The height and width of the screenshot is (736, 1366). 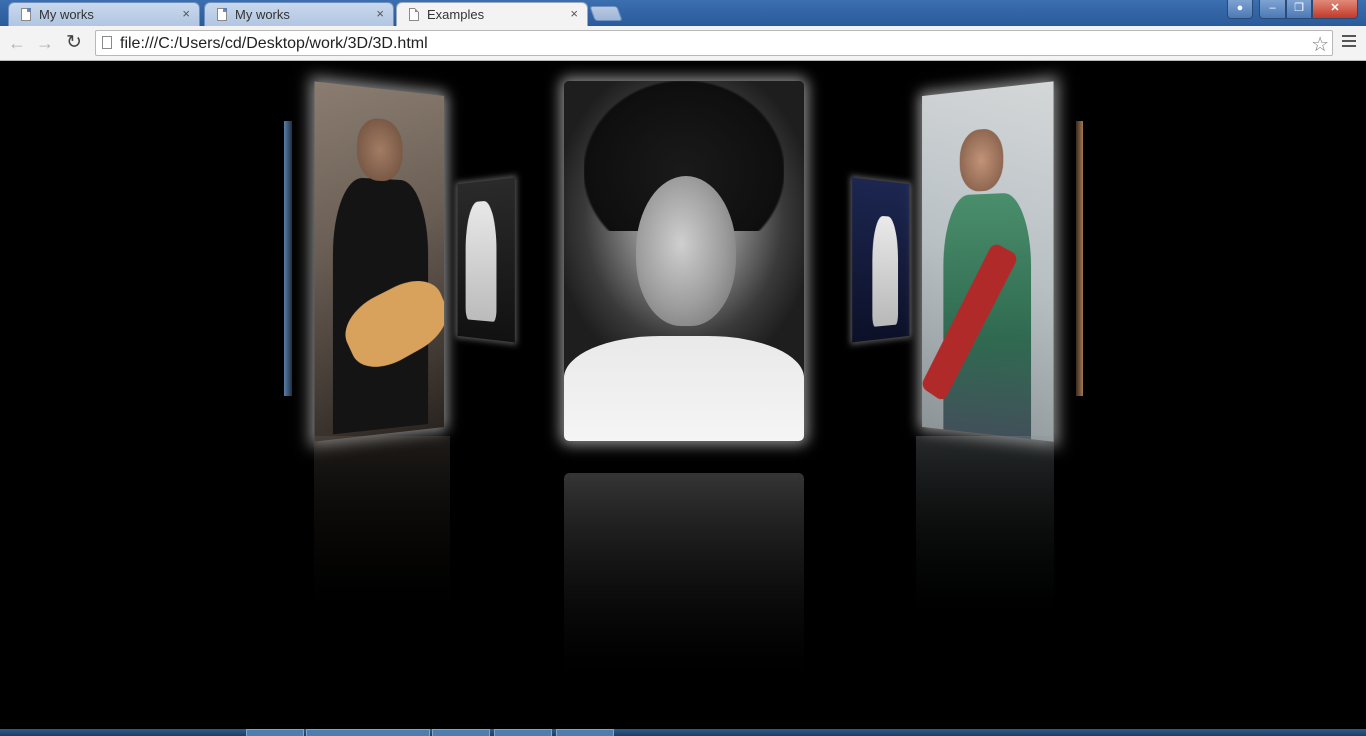 I want to click on photo-right-main, so click(x=988, y=261).